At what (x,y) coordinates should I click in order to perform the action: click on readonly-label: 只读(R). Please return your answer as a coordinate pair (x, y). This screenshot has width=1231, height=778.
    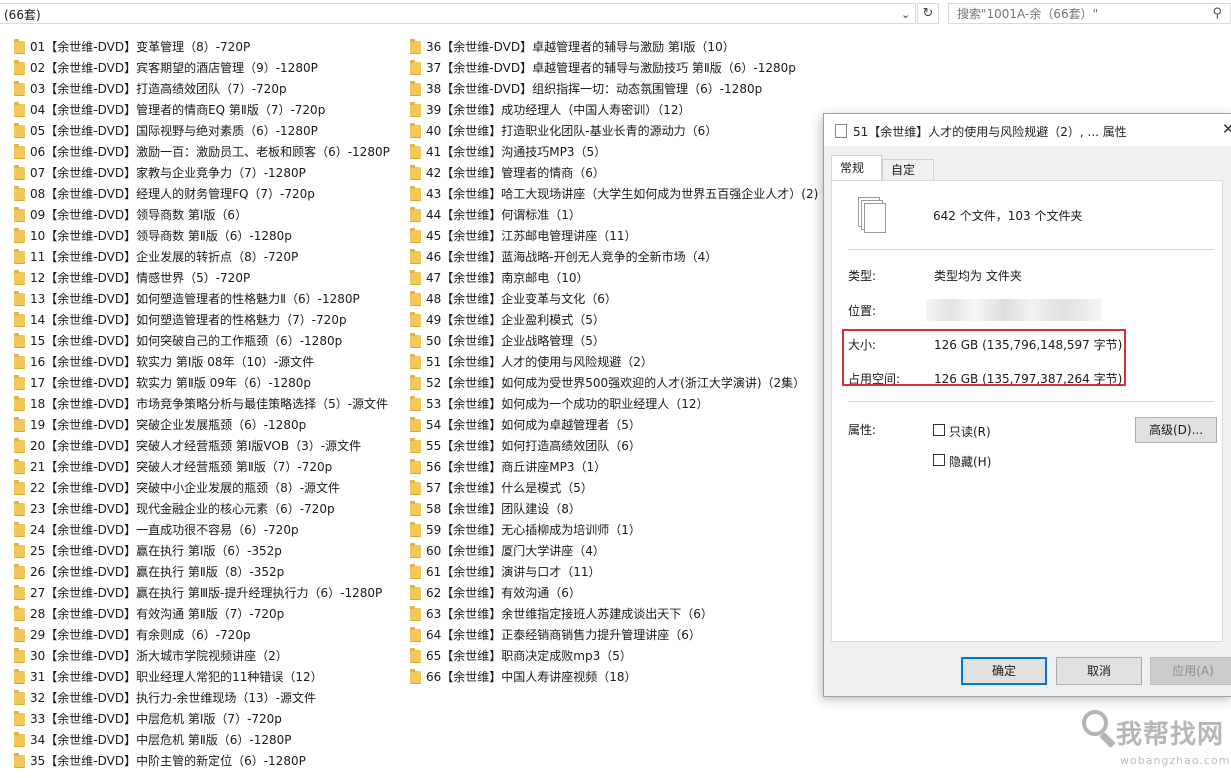
    Looking at the image, I should click on (970, 431).